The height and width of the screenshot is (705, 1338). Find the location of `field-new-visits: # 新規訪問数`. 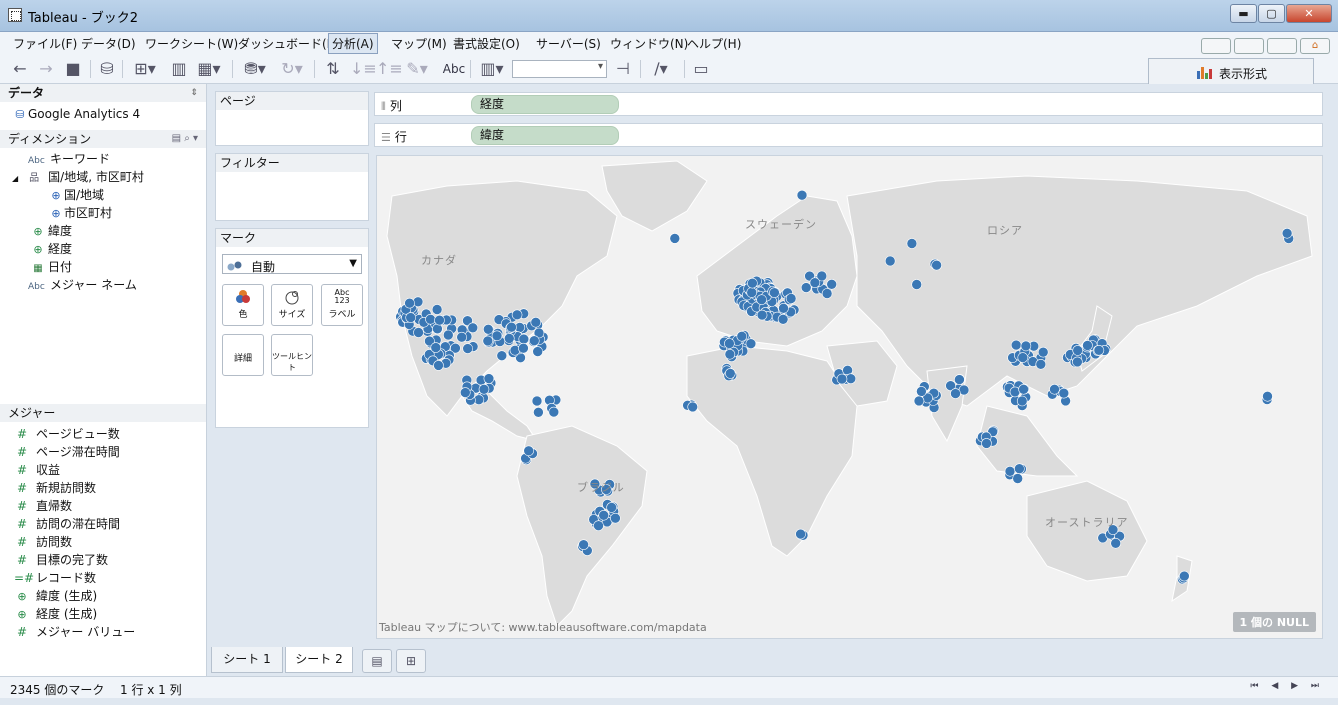

field-new-visits: # 新規訪問数 is located at coordinates (55, 487).